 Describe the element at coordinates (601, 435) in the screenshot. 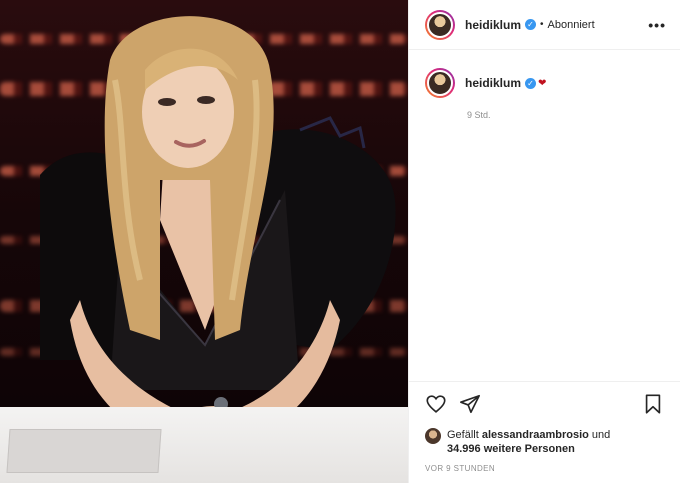

I see `likes-connector: und` at that location.